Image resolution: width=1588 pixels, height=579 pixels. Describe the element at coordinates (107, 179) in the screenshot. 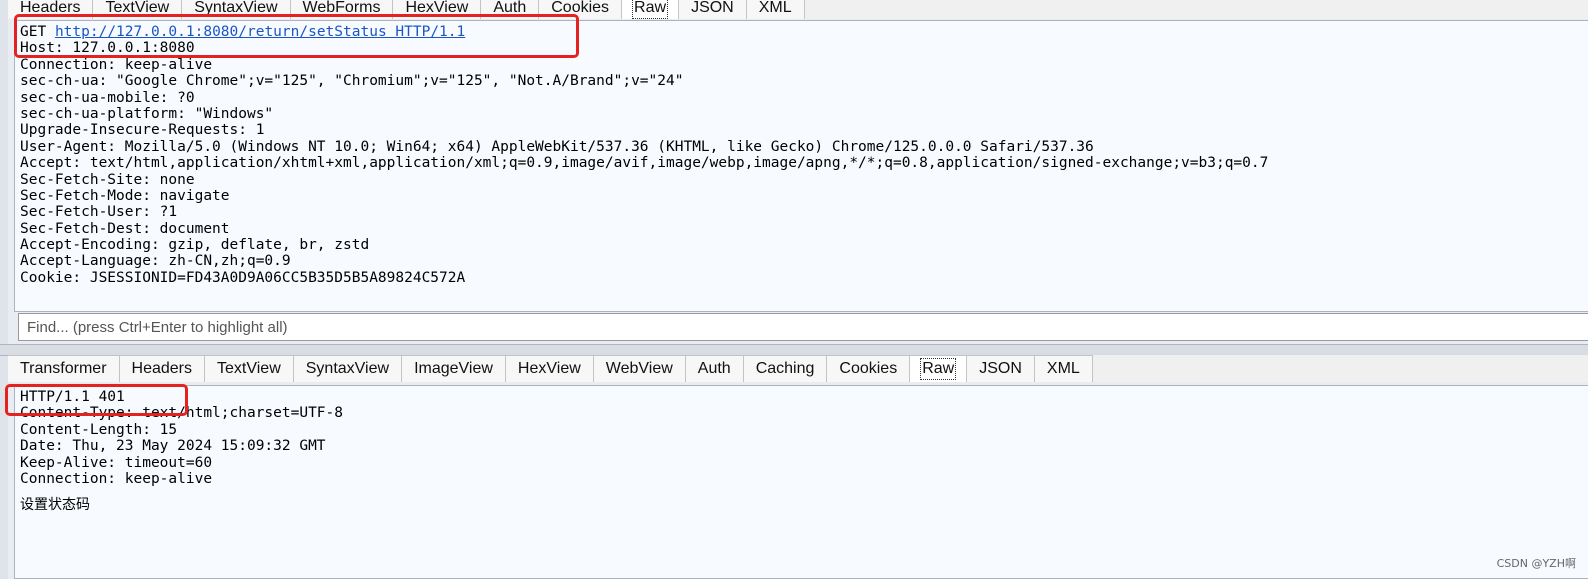

I see `request-header-line: Sec-Fetch-Site: none` at that location.